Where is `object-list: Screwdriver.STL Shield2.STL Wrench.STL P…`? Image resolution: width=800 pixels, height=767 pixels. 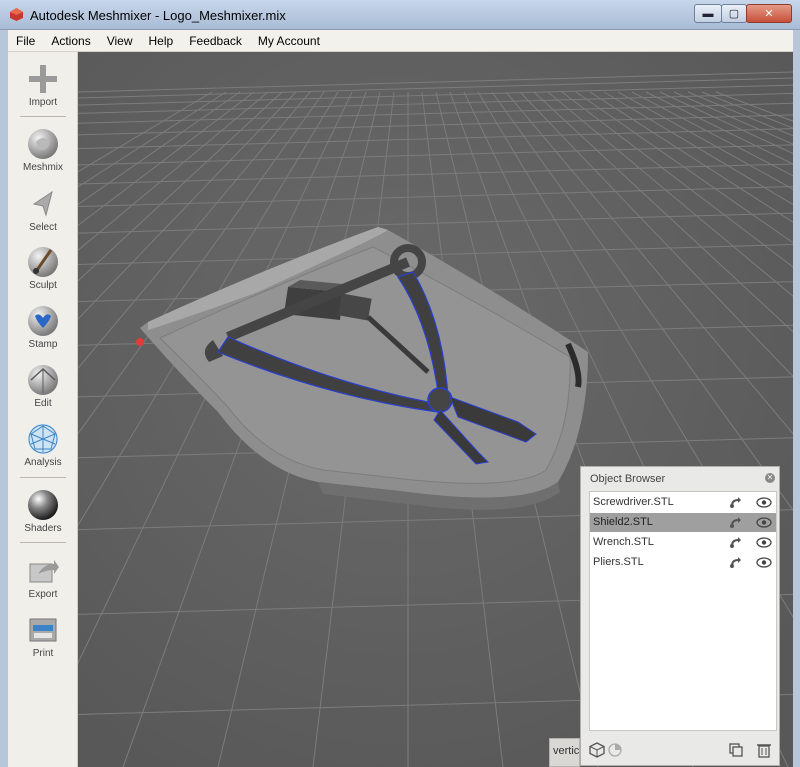
object-list: Screwdriver.STL Shield2.STL Wrench.STL P… is located at coordinates (683, 611).